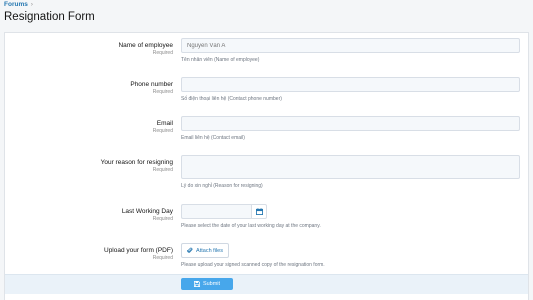 The image size is (533, 300). I want to click on breadcrumb-item-forums: Forums, so click(16, 4).